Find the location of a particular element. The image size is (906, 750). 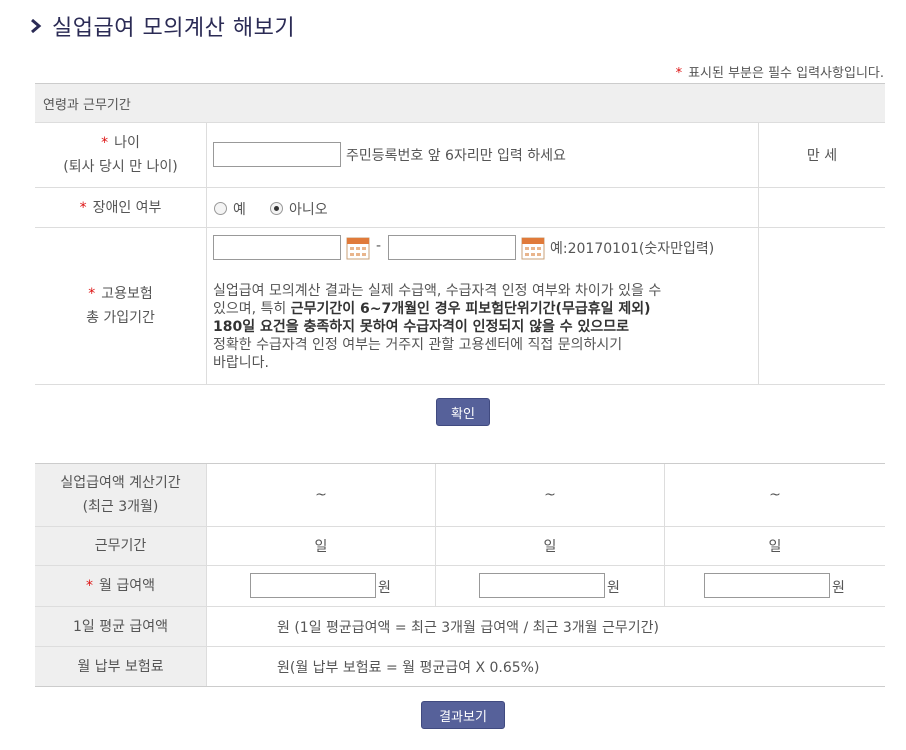

period-month-3: ~ is located at coordinates (775, 495).